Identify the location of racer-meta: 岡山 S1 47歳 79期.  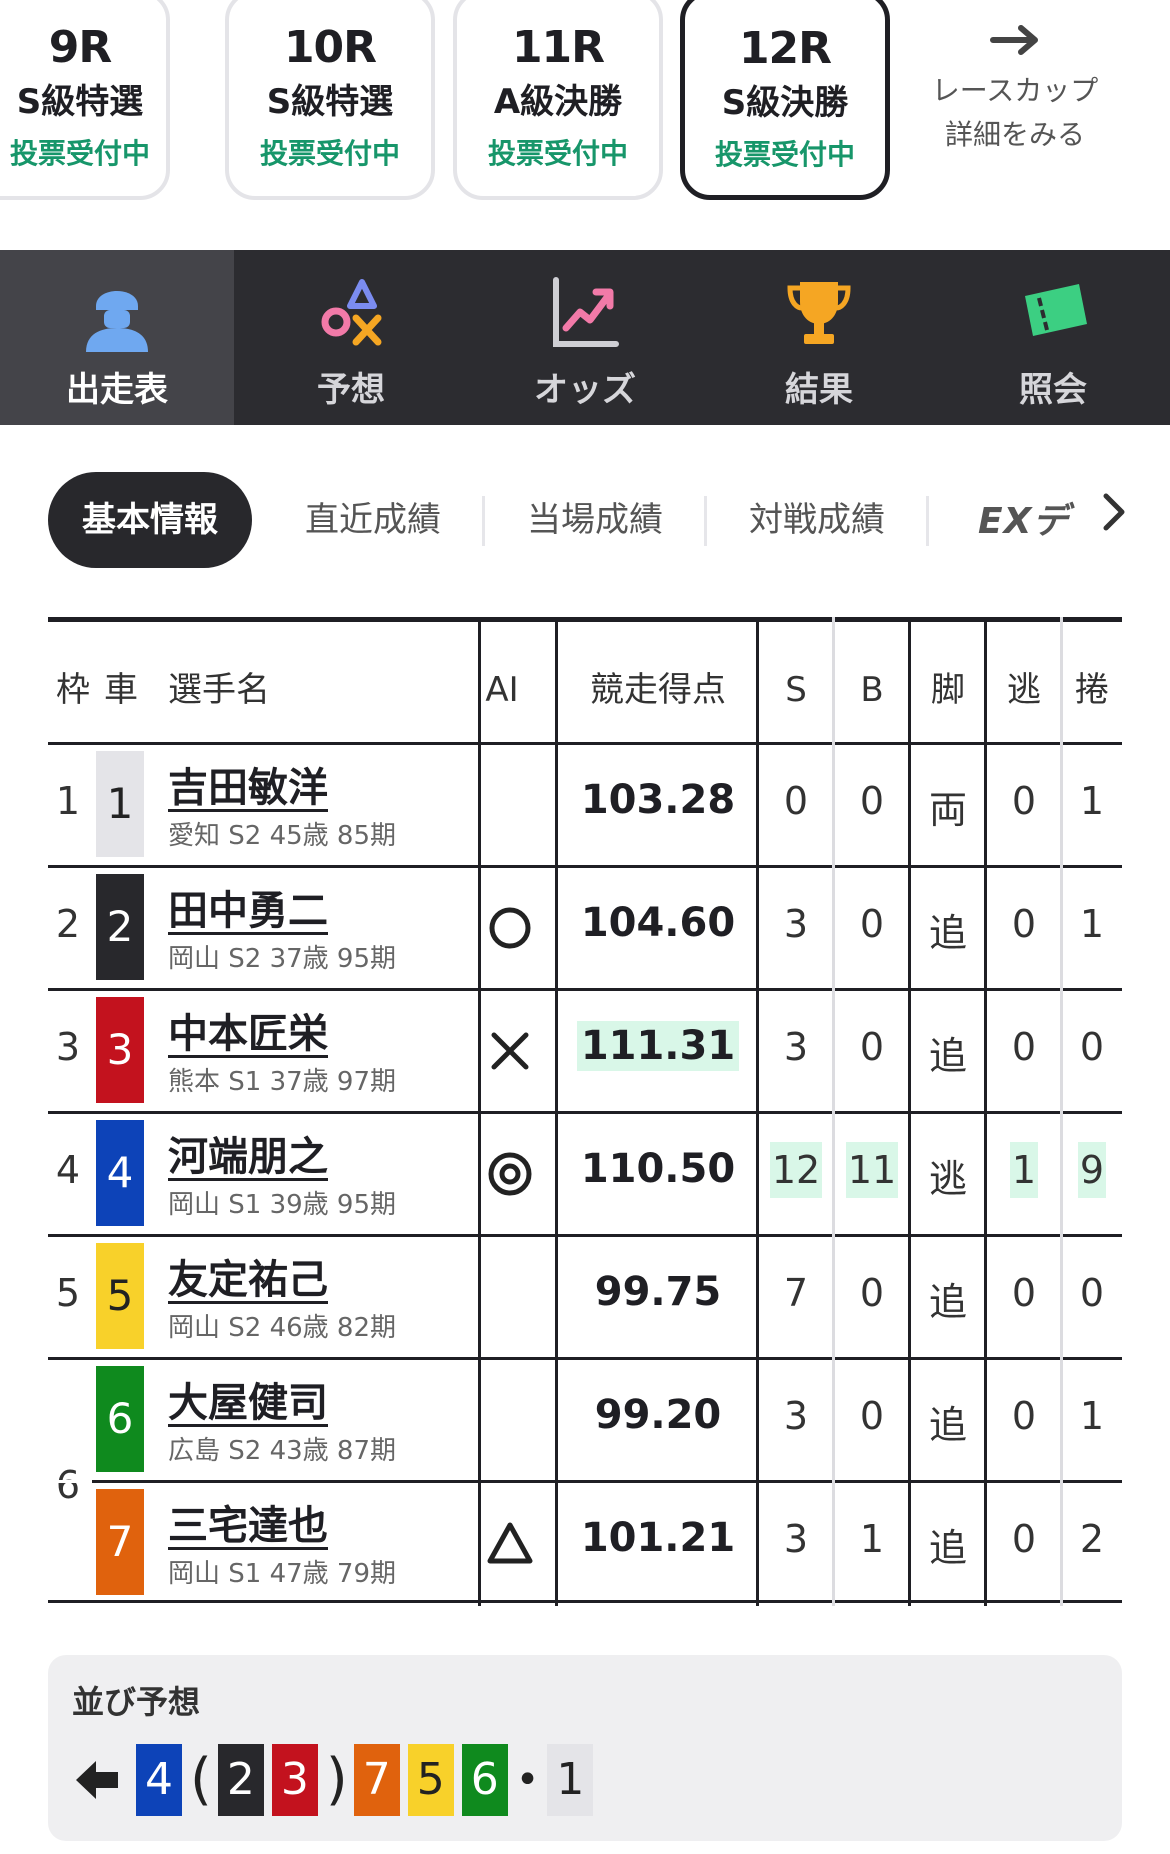
(282, 1574).